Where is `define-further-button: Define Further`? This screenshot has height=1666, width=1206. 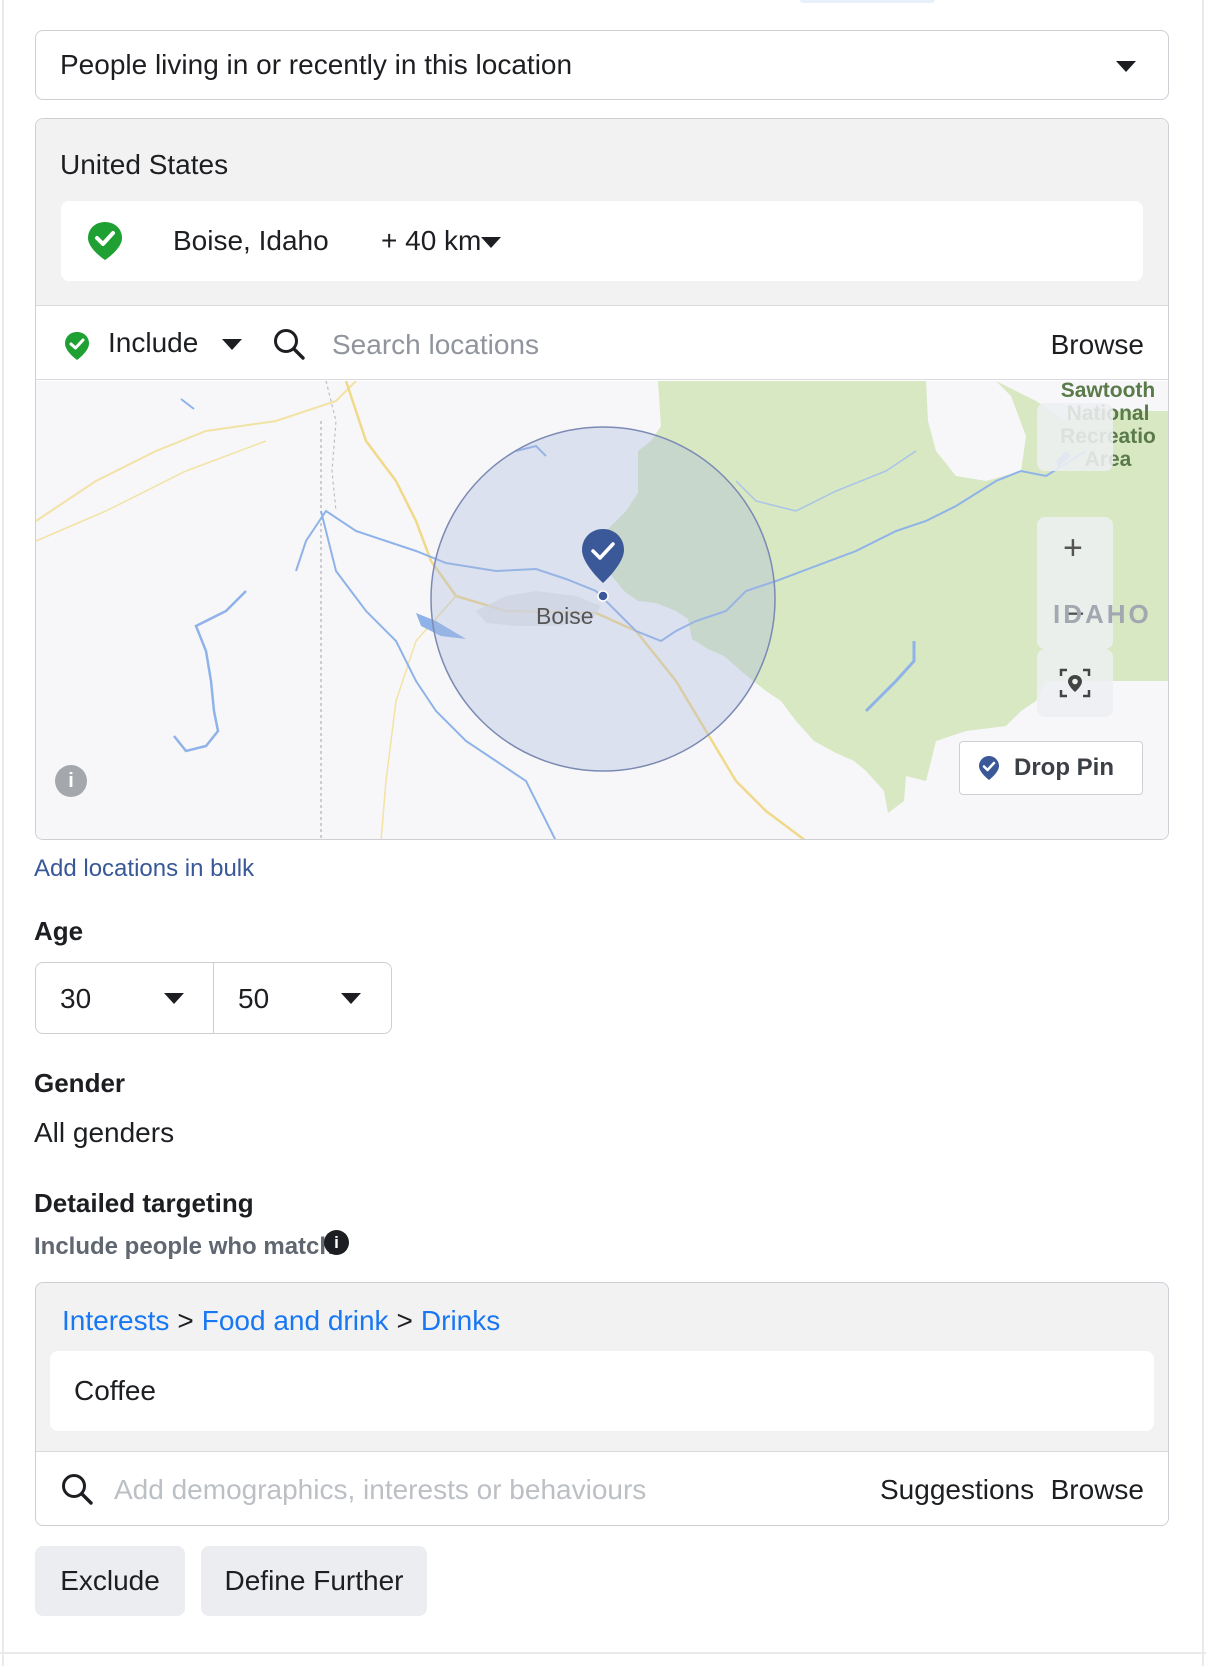
define-further-button: Define Further is located at coordinates (314, 1581).